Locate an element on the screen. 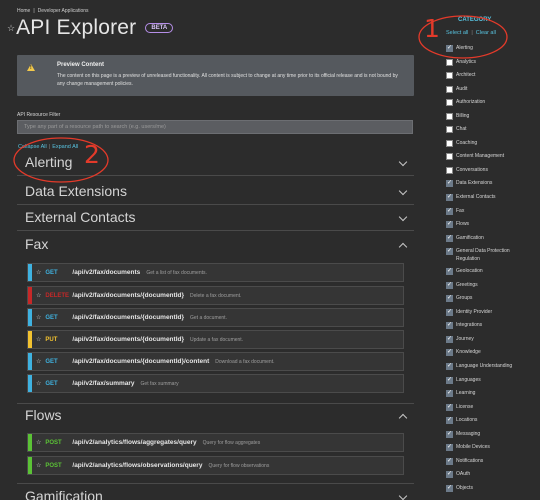 The width and height of the screenshot is (540, 500). category-item: Messaging is located at coordinates (486, 437).